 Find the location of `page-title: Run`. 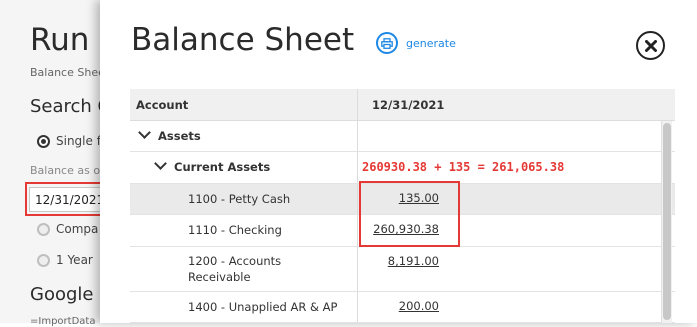

page-title: Run is located at coordinates (60, 40).